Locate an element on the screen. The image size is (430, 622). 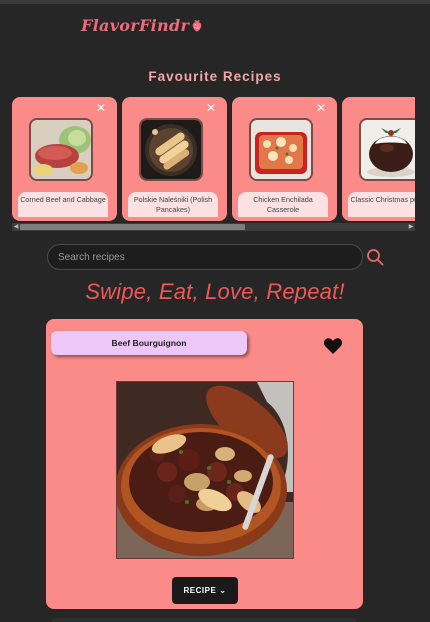
recipe-button: RECIPE ⌄ is located at coordinates (205, 590).